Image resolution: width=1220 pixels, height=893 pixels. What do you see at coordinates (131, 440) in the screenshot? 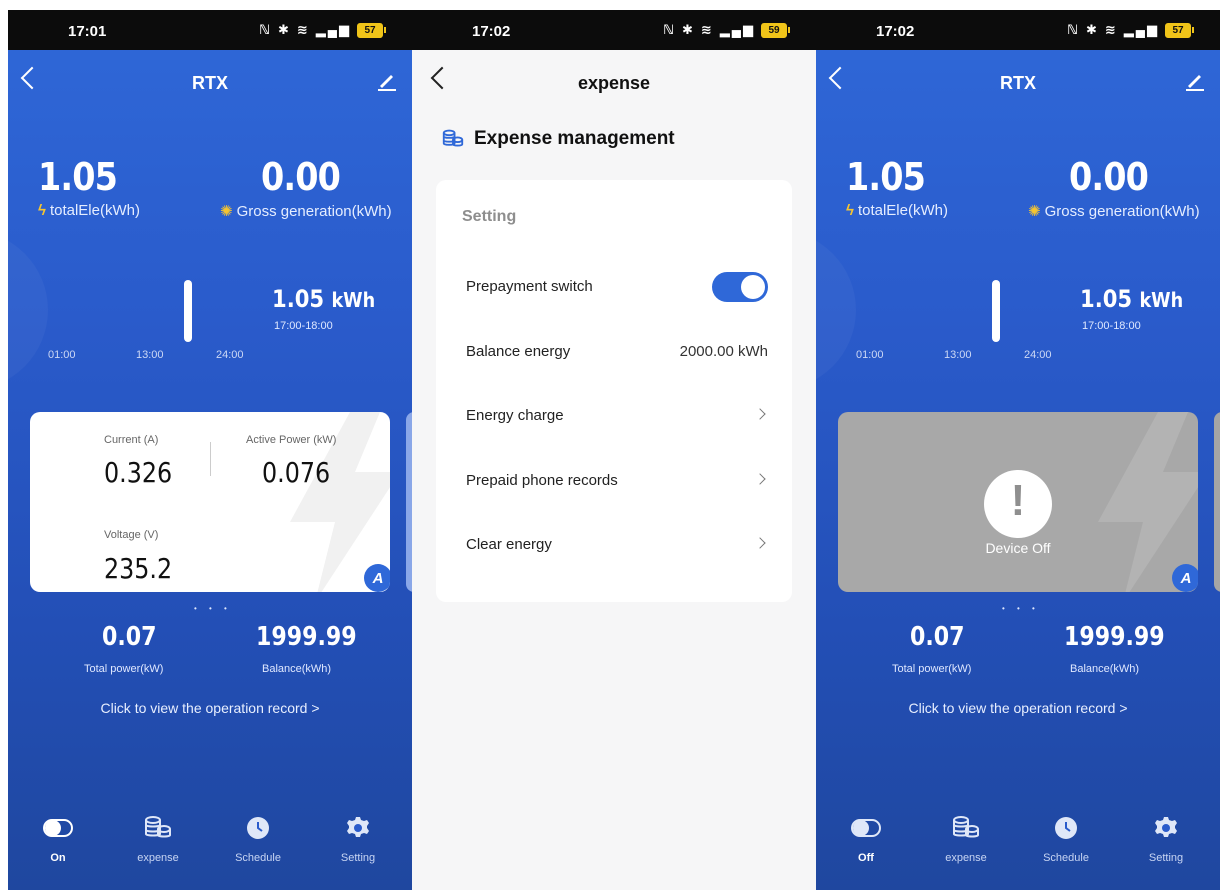
I see `current-label: Current (A)` at bounding box center [131, 440].